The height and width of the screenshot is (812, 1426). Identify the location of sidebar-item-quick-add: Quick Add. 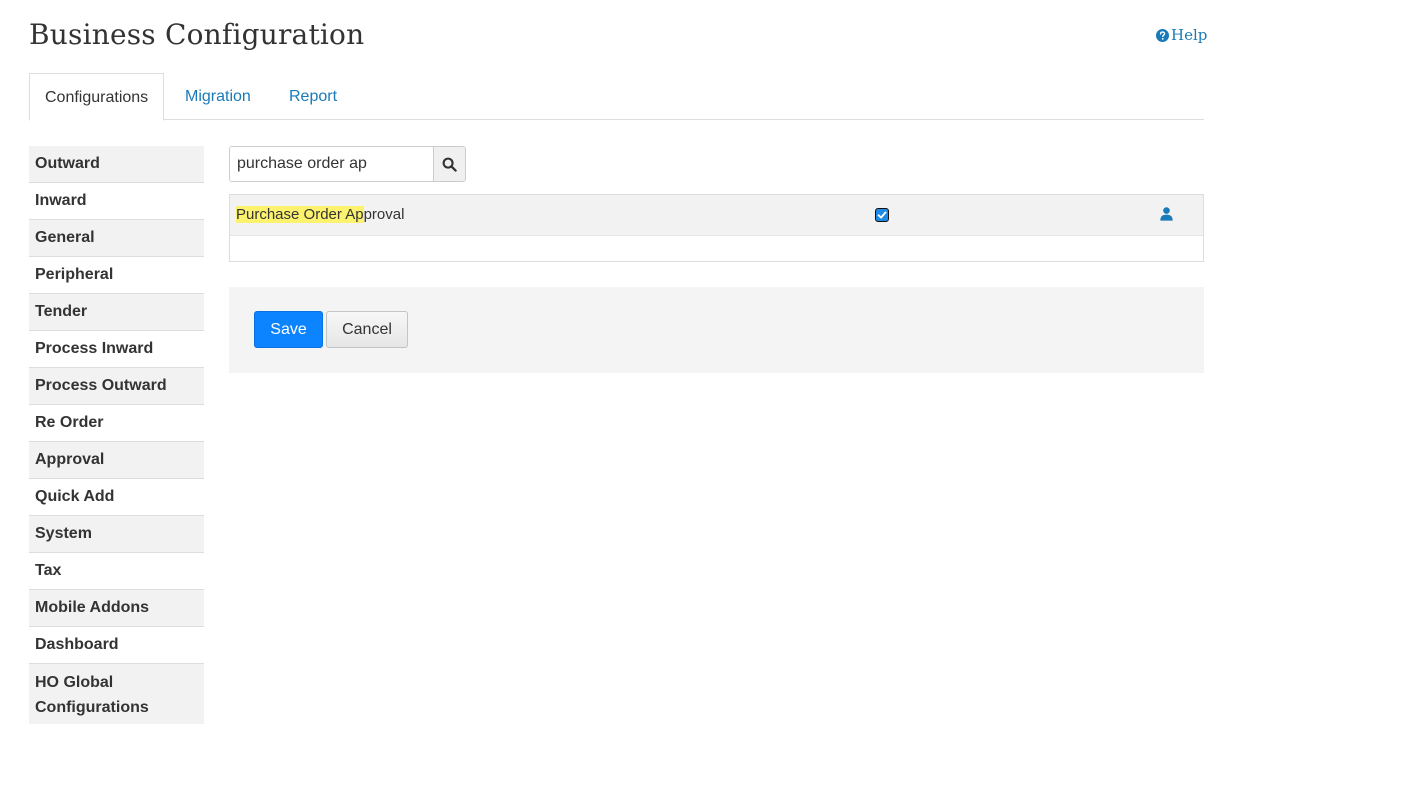
(116, 497).